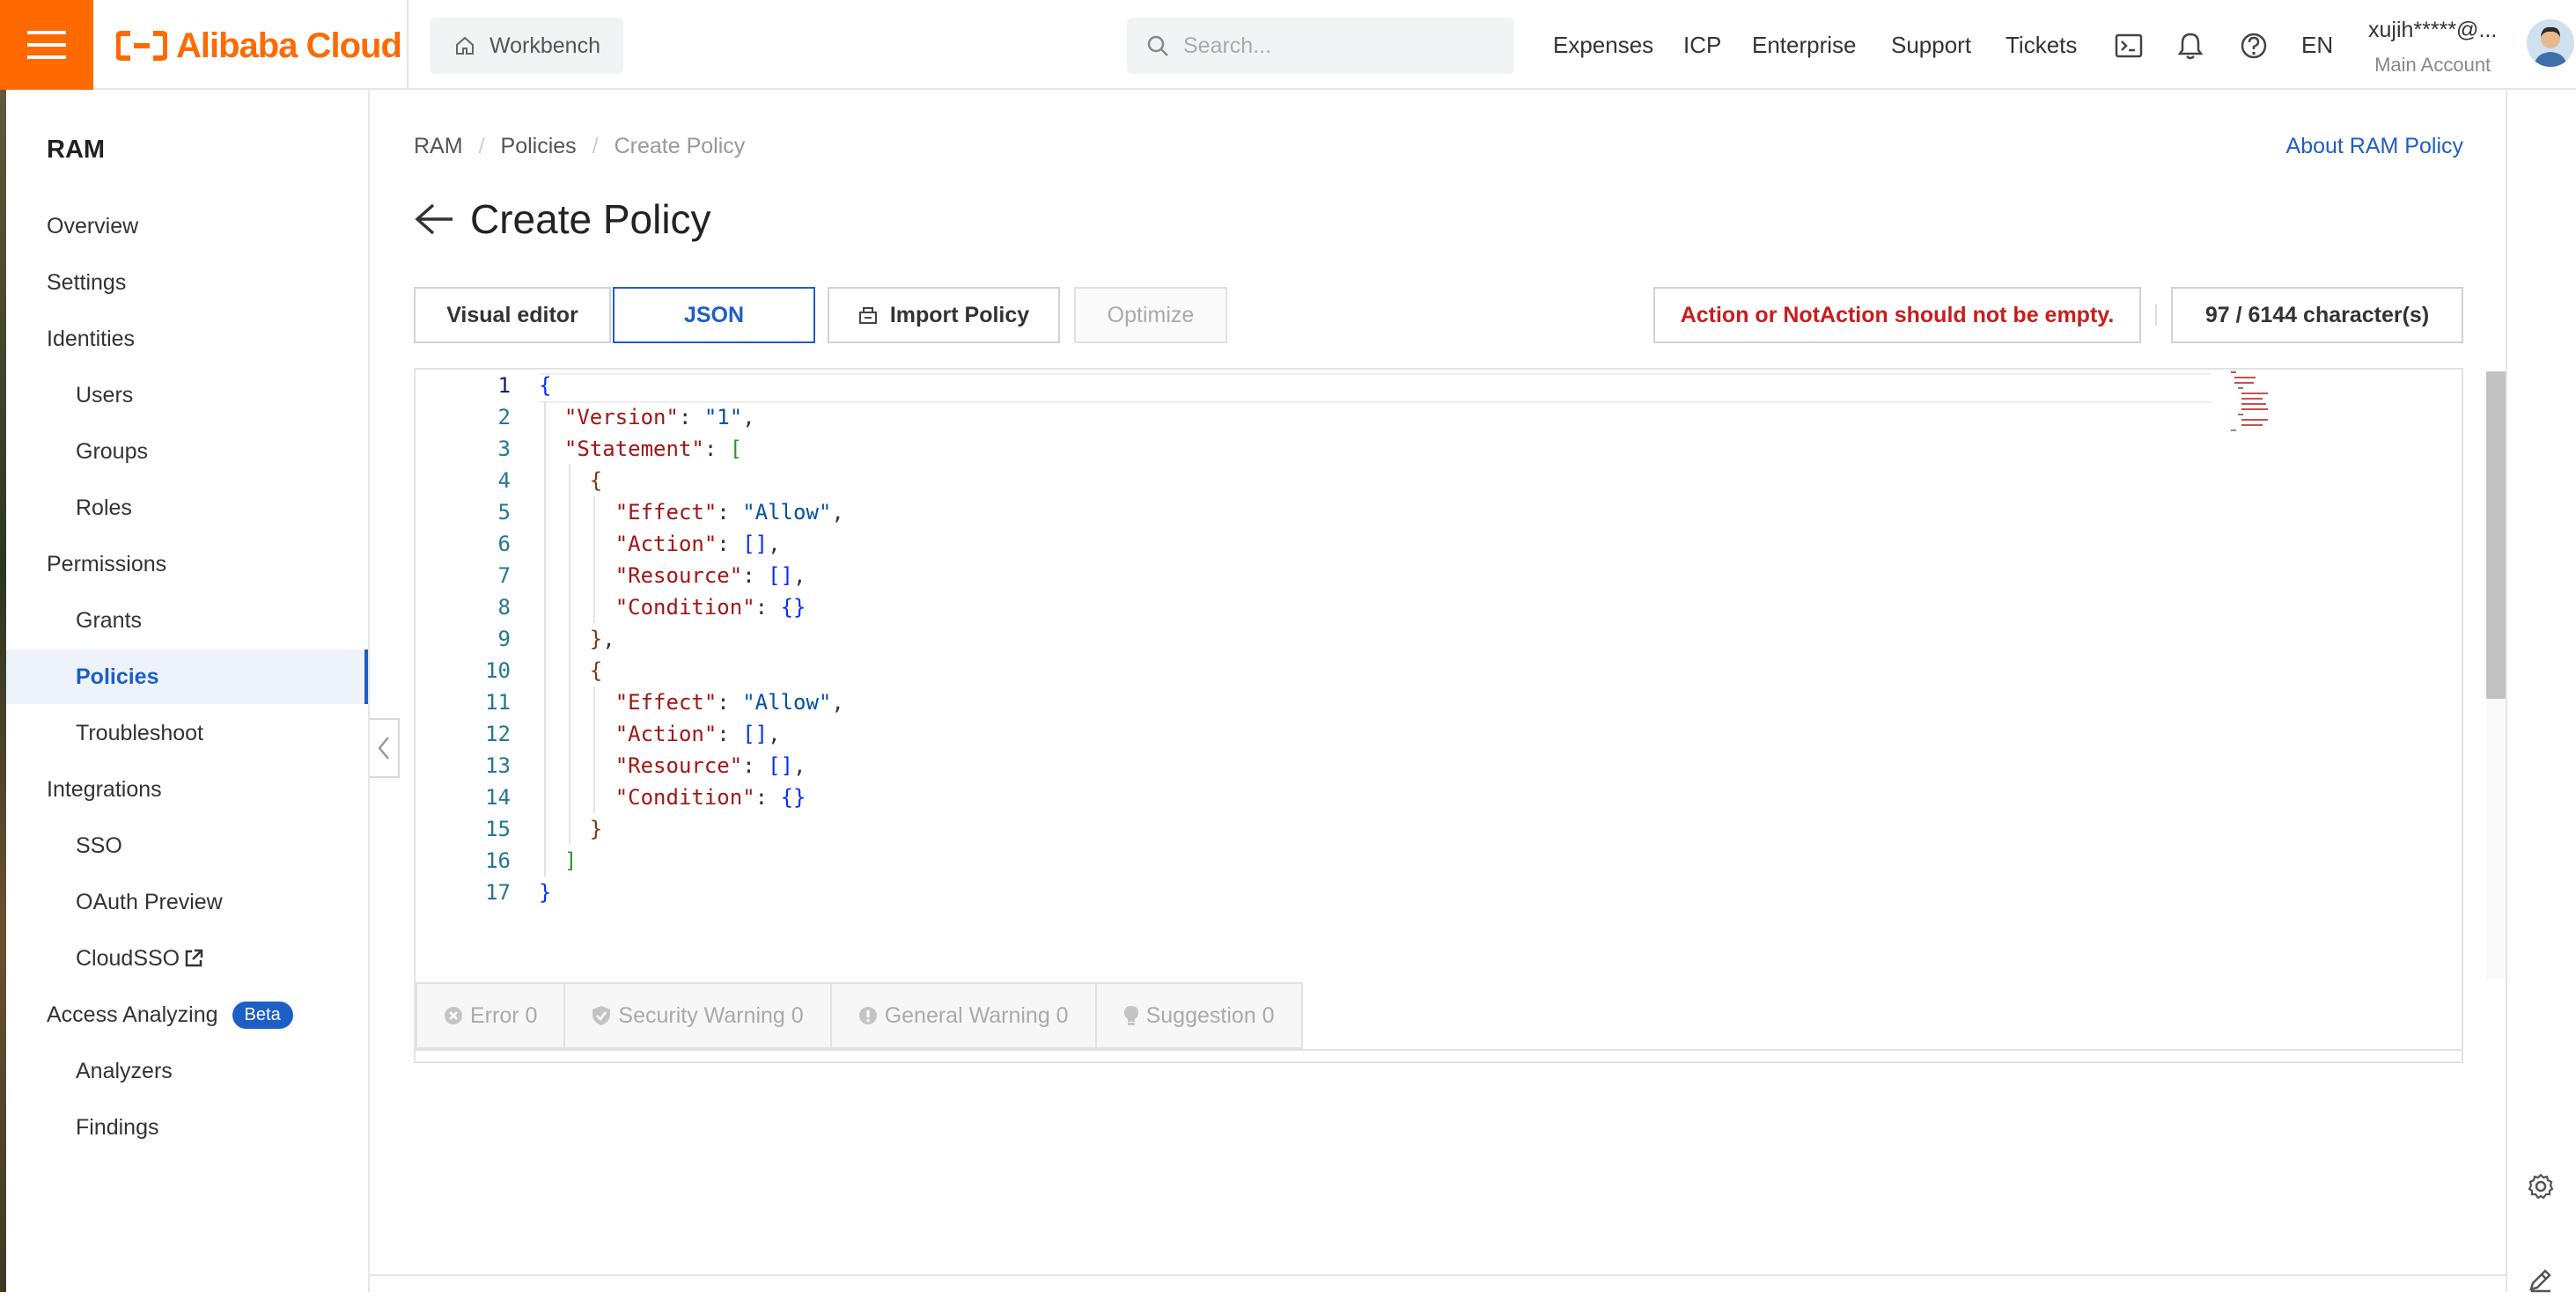  Describe the element at coordinates (498, 797) in the screenshot. I see `line-number: 14` at that location.